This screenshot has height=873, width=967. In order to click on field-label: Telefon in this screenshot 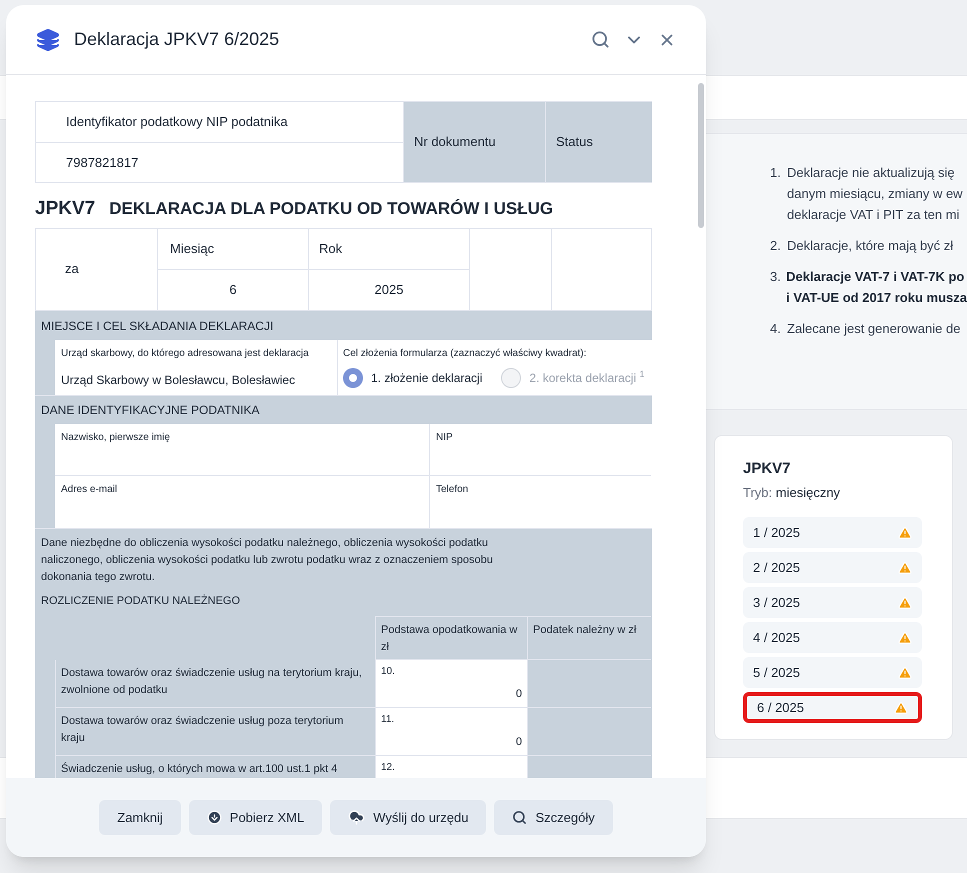, I will do `click(452, 489)`.